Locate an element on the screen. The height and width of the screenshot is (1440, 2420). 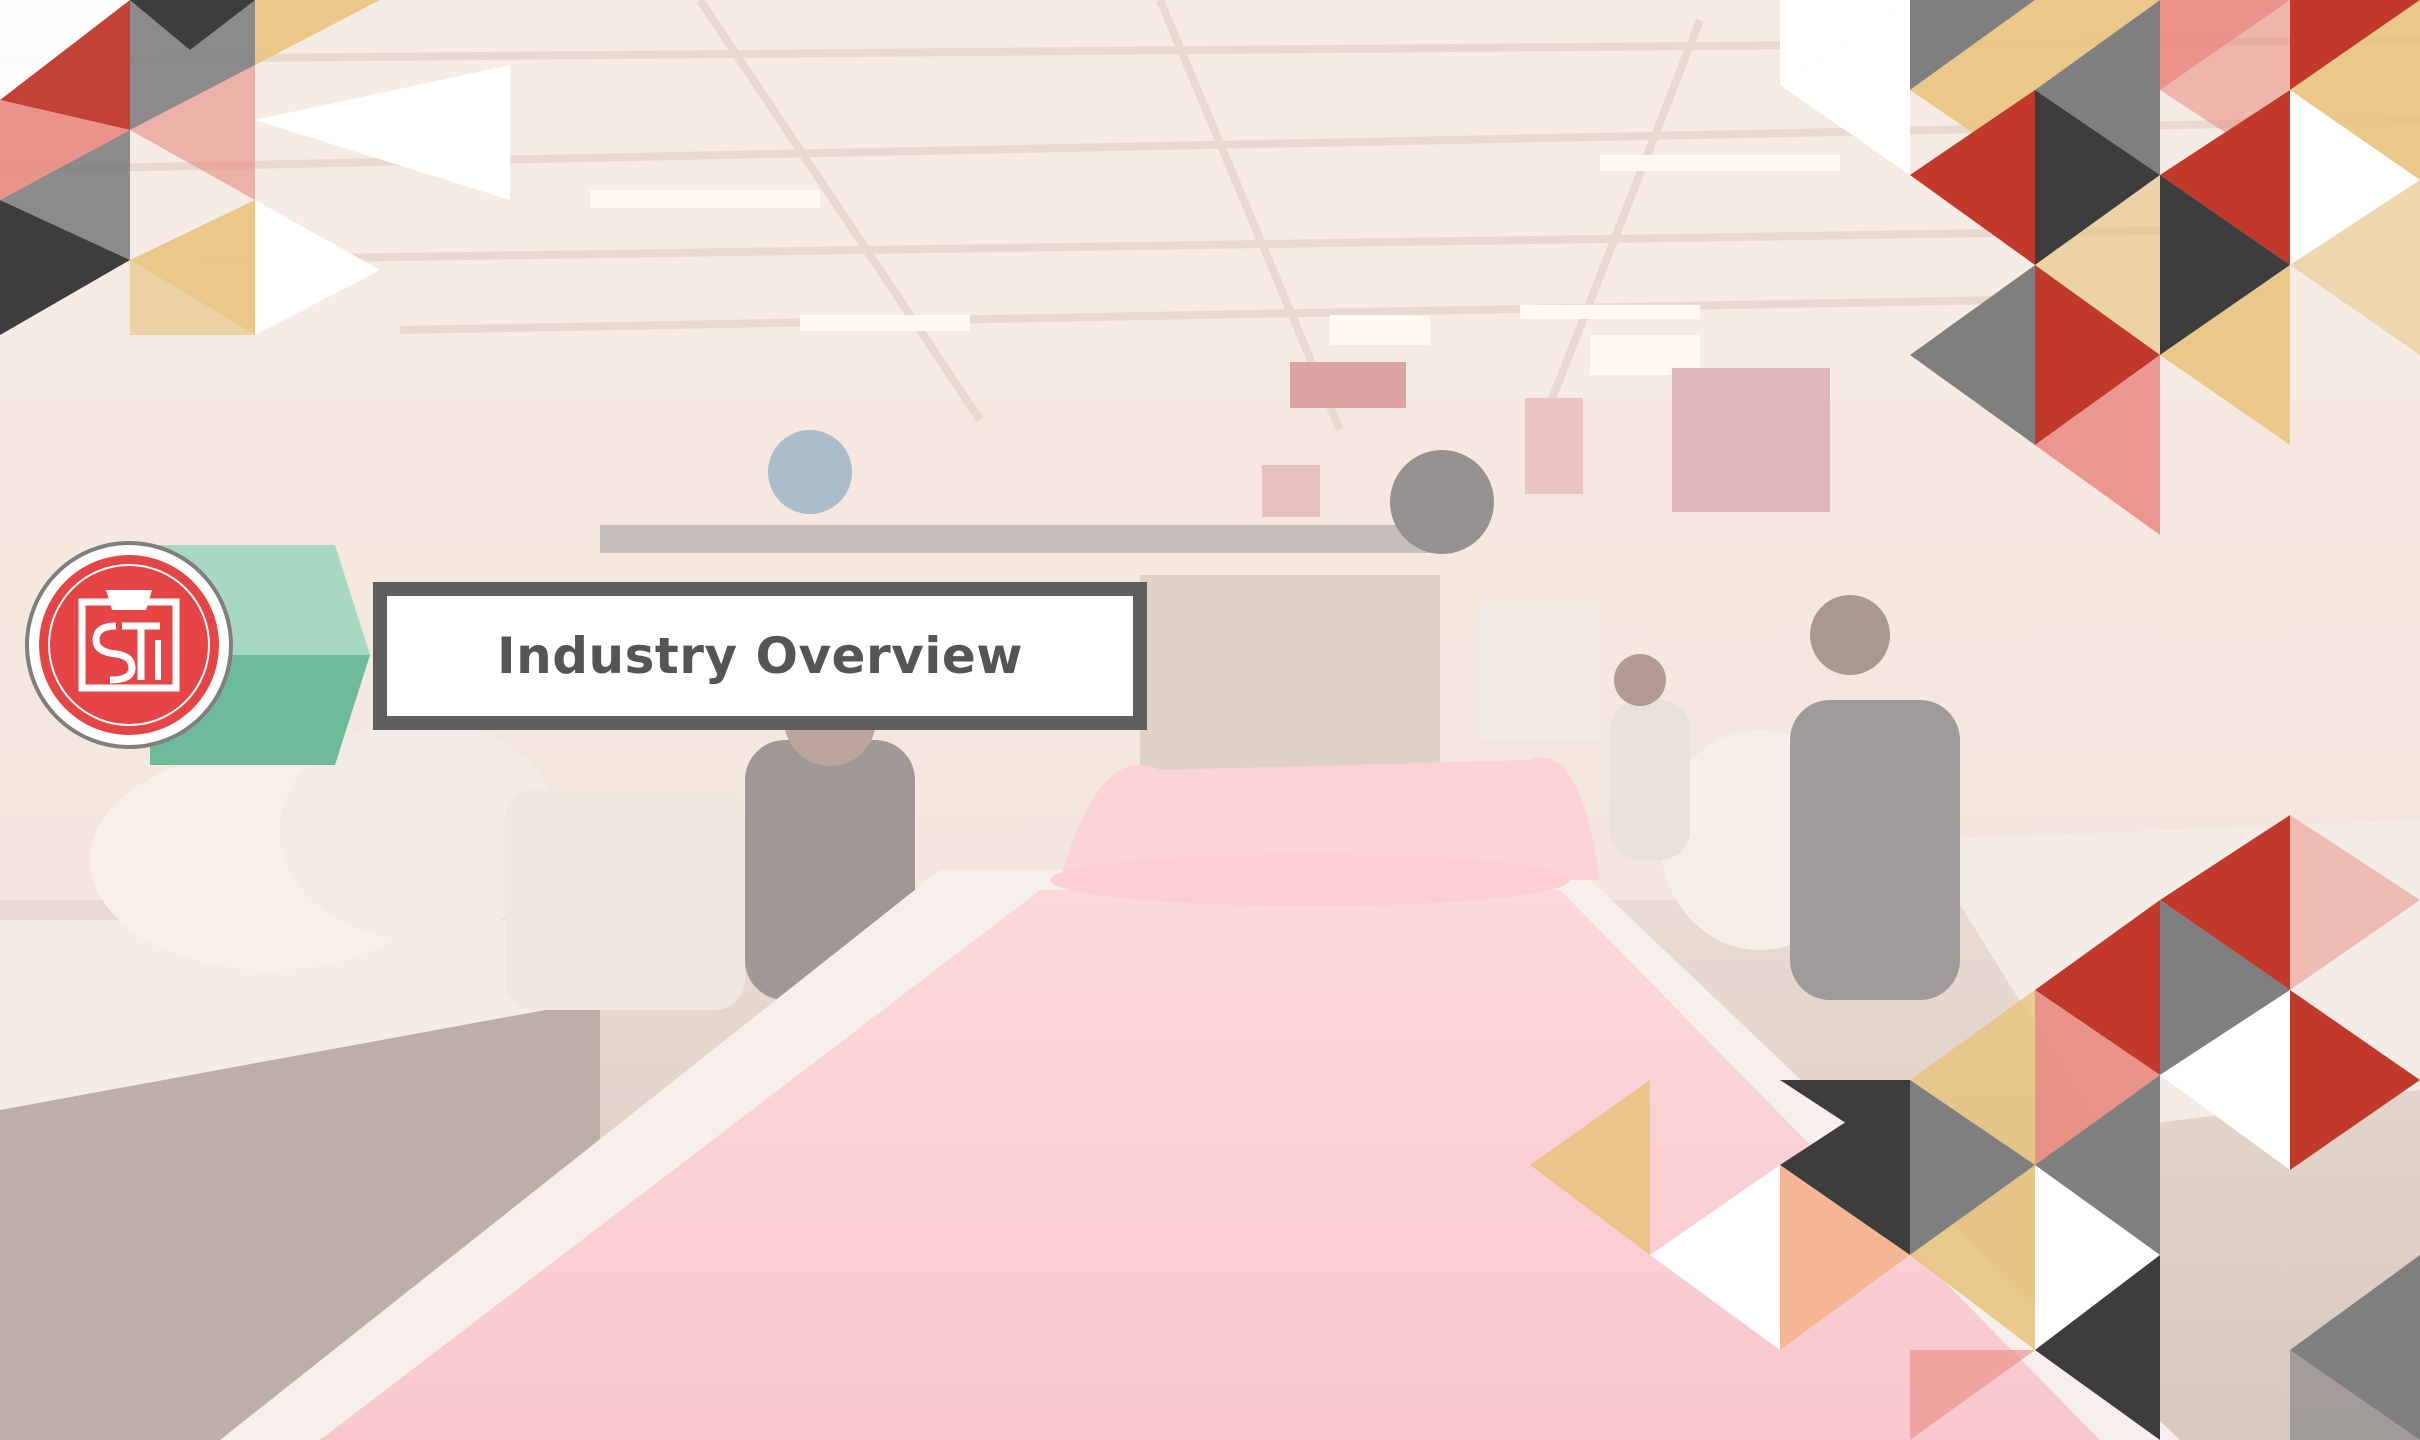
slide-title: Industry Overview is located at coordinates (760, 656).